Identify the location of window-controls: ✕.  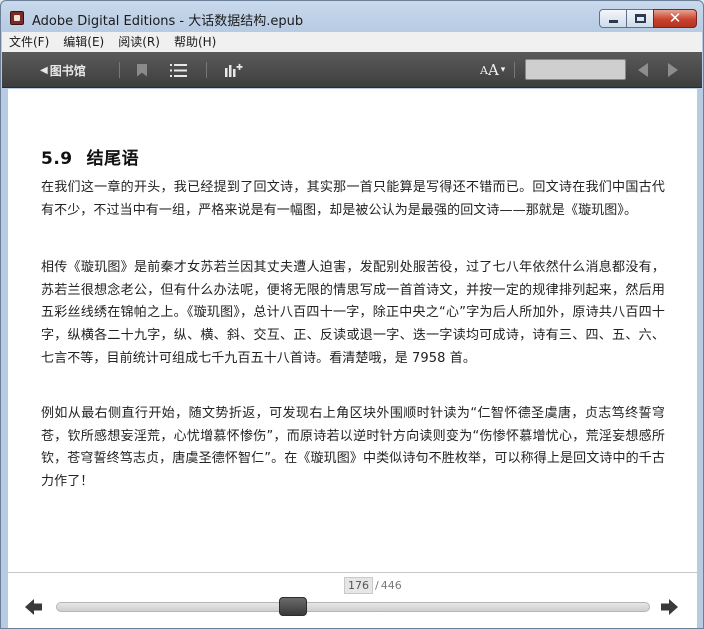
(648, 18).